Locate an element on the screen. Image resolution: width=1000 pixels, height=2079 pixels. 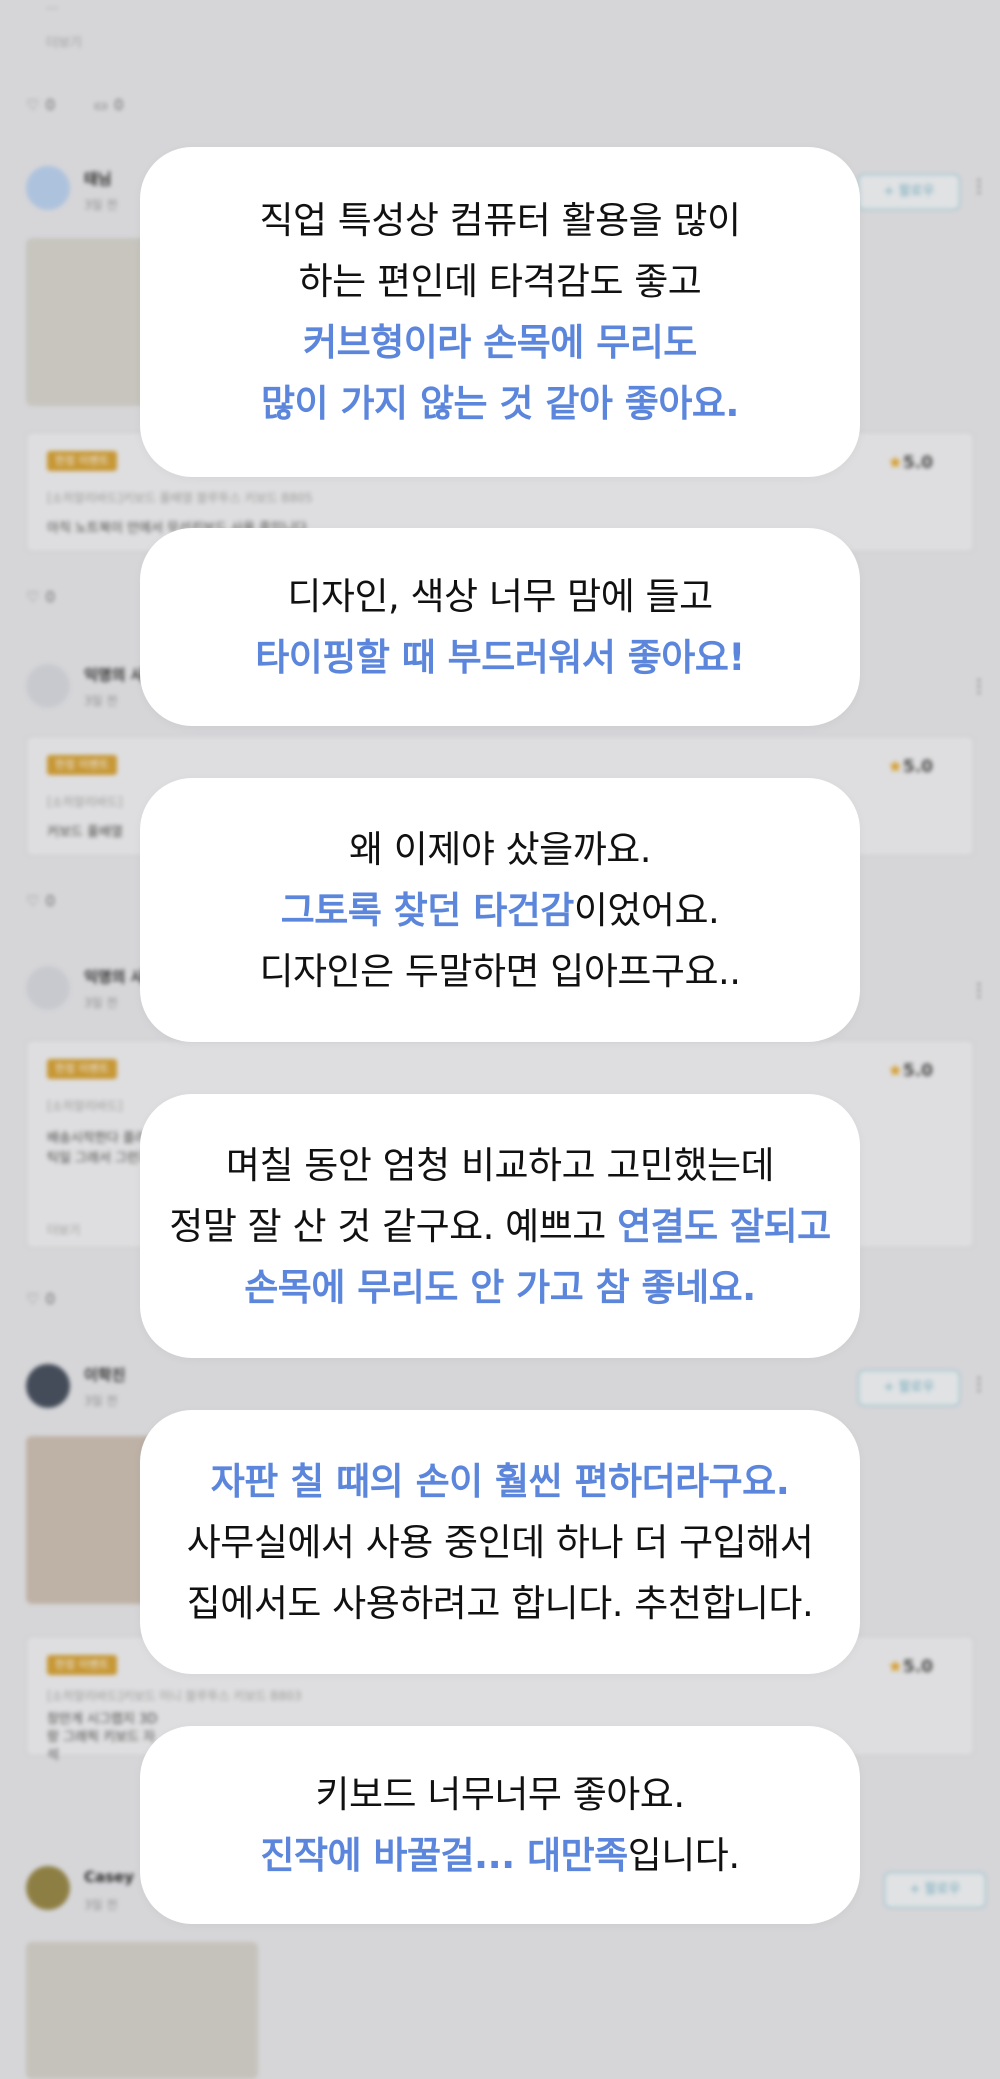
quote-segment: 입니다. is located at coordinates (683, 1855).